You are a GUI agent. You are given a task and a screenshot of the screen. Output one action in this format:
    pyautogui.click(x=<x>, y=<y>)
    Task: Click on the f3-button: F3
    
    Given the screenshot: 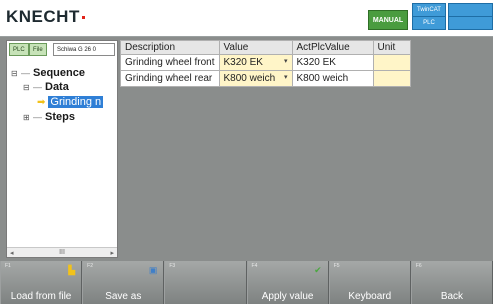 What is the action you would take?
    pyautogui.click(x=205, y=282)
    